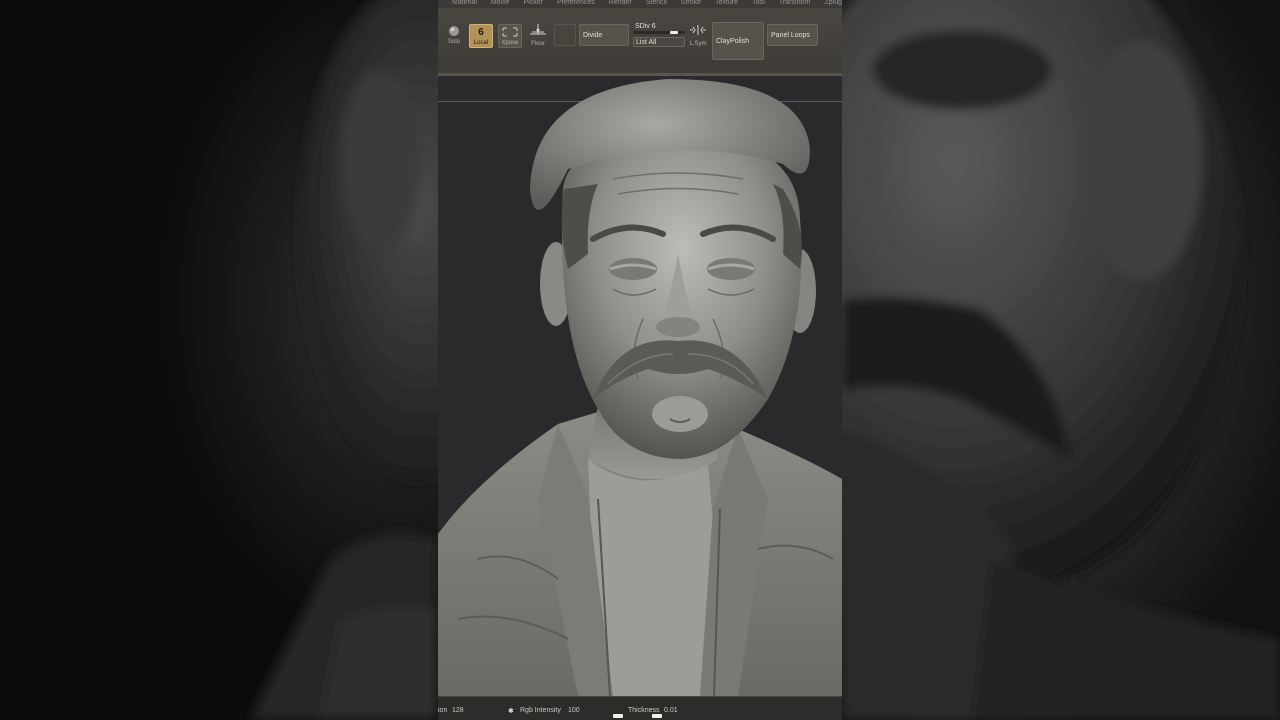 The width and height of the screenshot is (1280, 720). I want to click on panel-loops-button: Panel Loops, so click(792, 35).